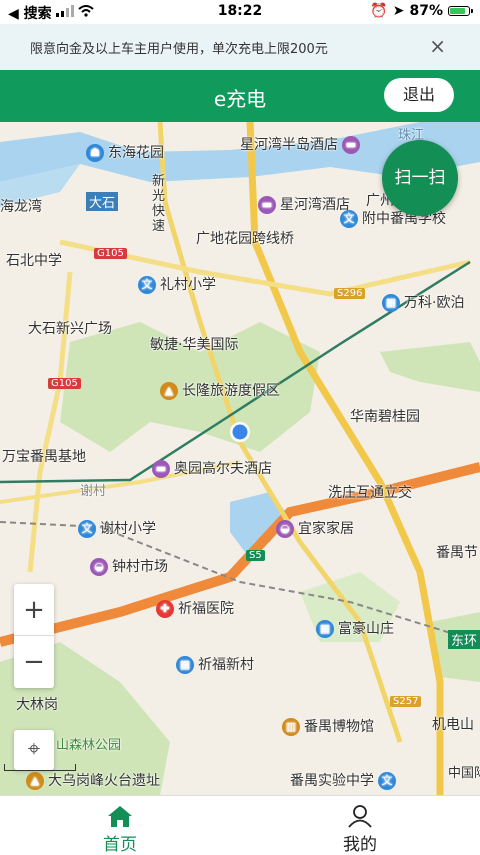 Image resolution: width=480 pixels, height=855 pixels. Describe the element at coordinates (44, 456) in the screenshot. I see `map-label: 万宝番禺基地` at that location.